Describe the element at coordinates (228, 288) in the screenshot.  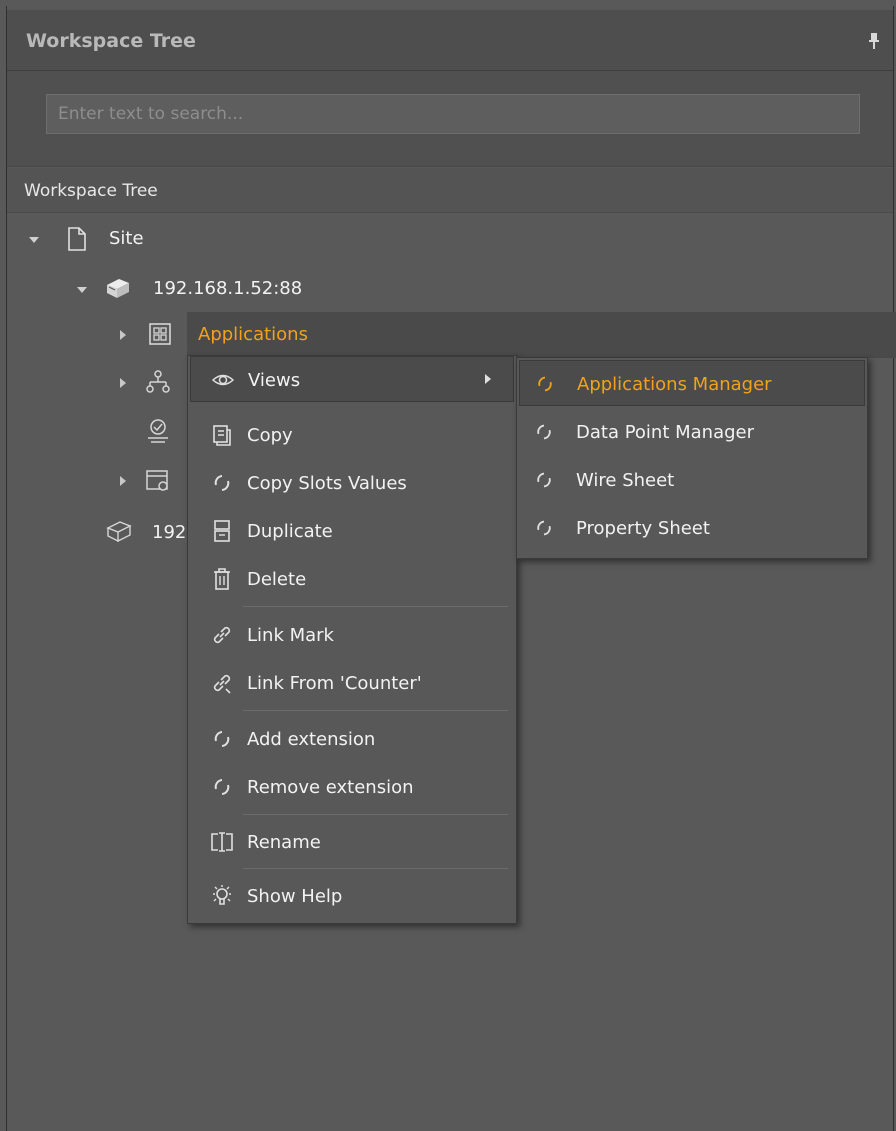
I see `tree-item-label: 192.168.1.52:88` at that location.